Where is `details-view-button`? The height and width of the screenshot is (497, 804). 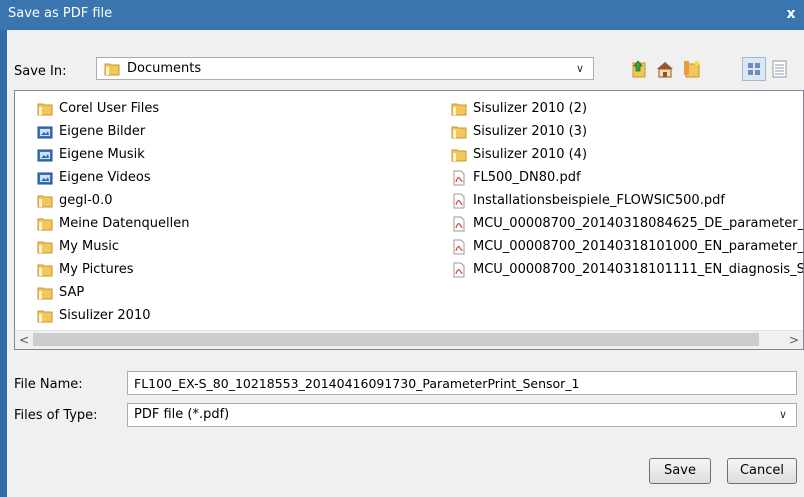
details-view-button is located at coordinates (780, 69).